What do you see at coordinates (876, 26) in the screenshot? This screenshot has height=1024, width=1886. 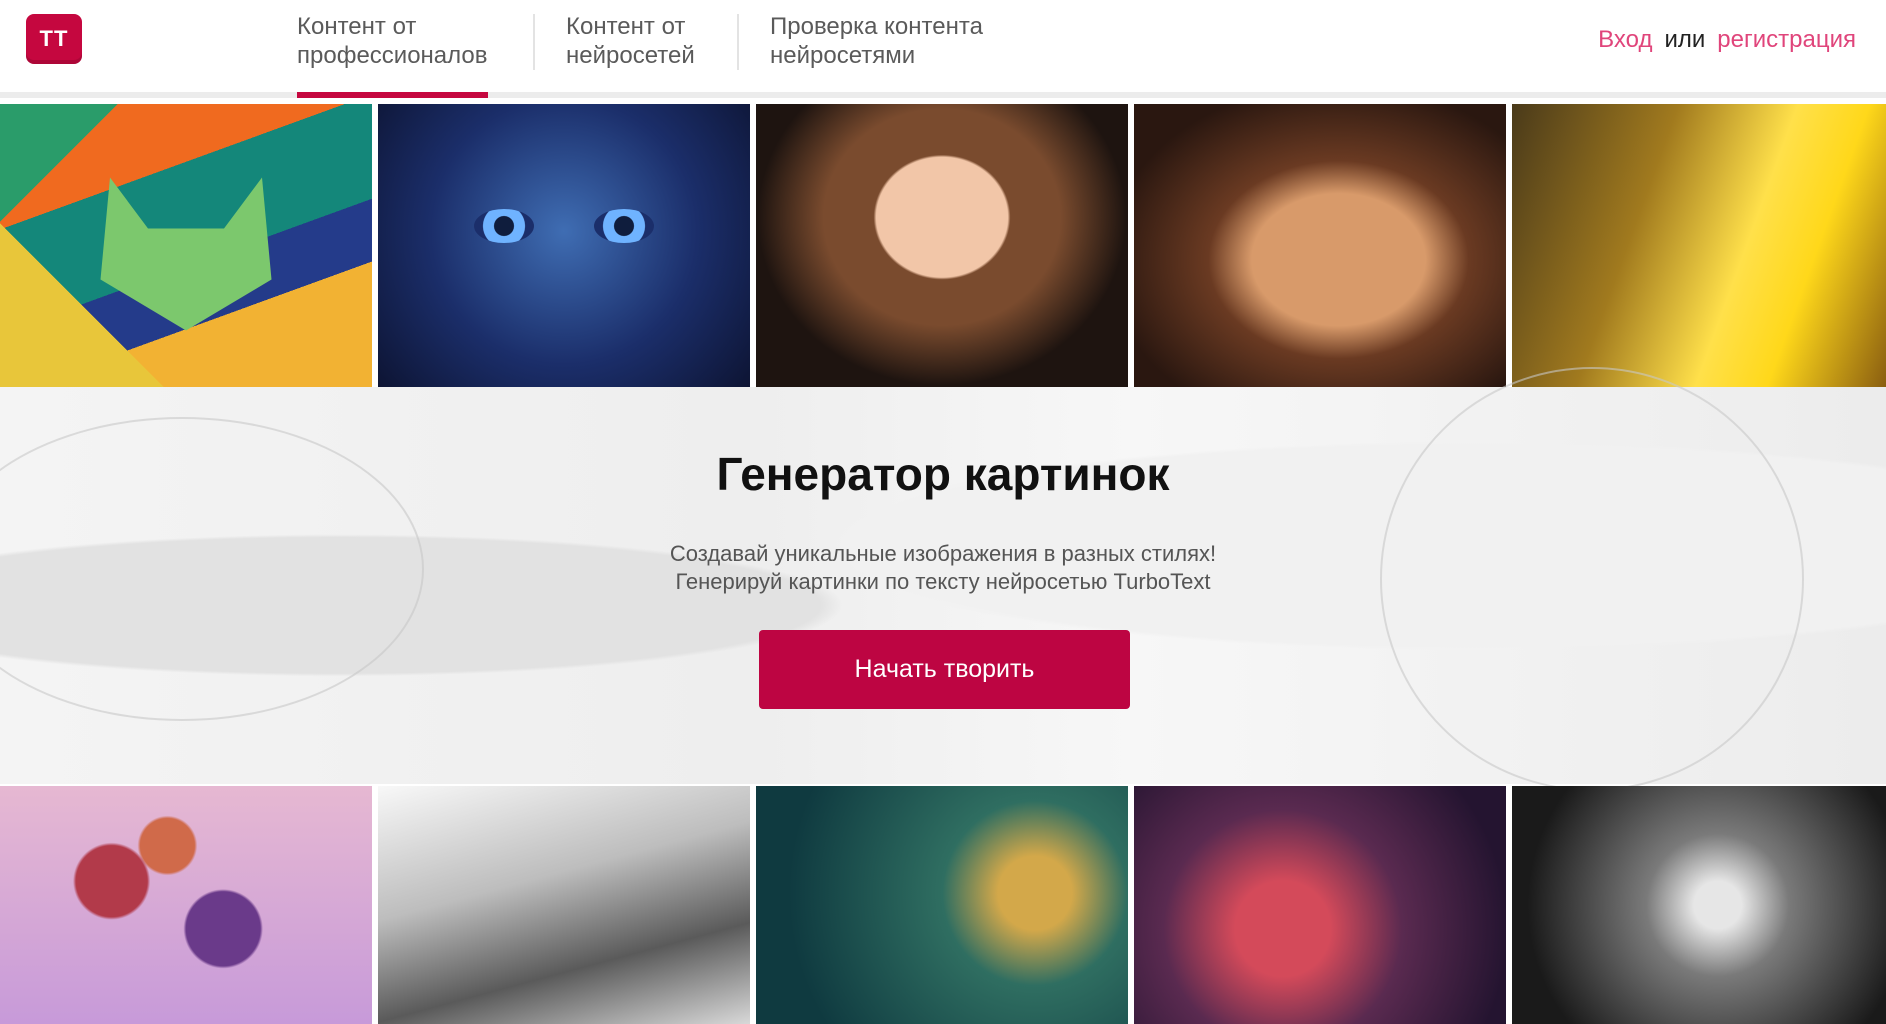 I see `tab-label-line1: Проверка контента` at bounding box center [876, 26].